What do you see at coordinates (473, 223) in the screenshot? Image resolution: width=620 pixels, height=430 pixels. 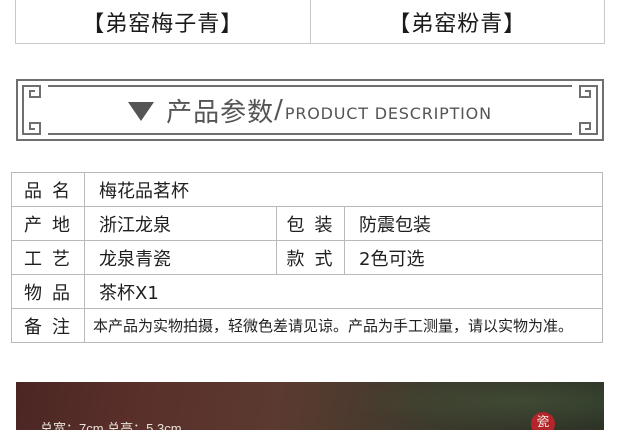 I see `spec-value-packaging: 防震包装` at bounding box center [473, 223].